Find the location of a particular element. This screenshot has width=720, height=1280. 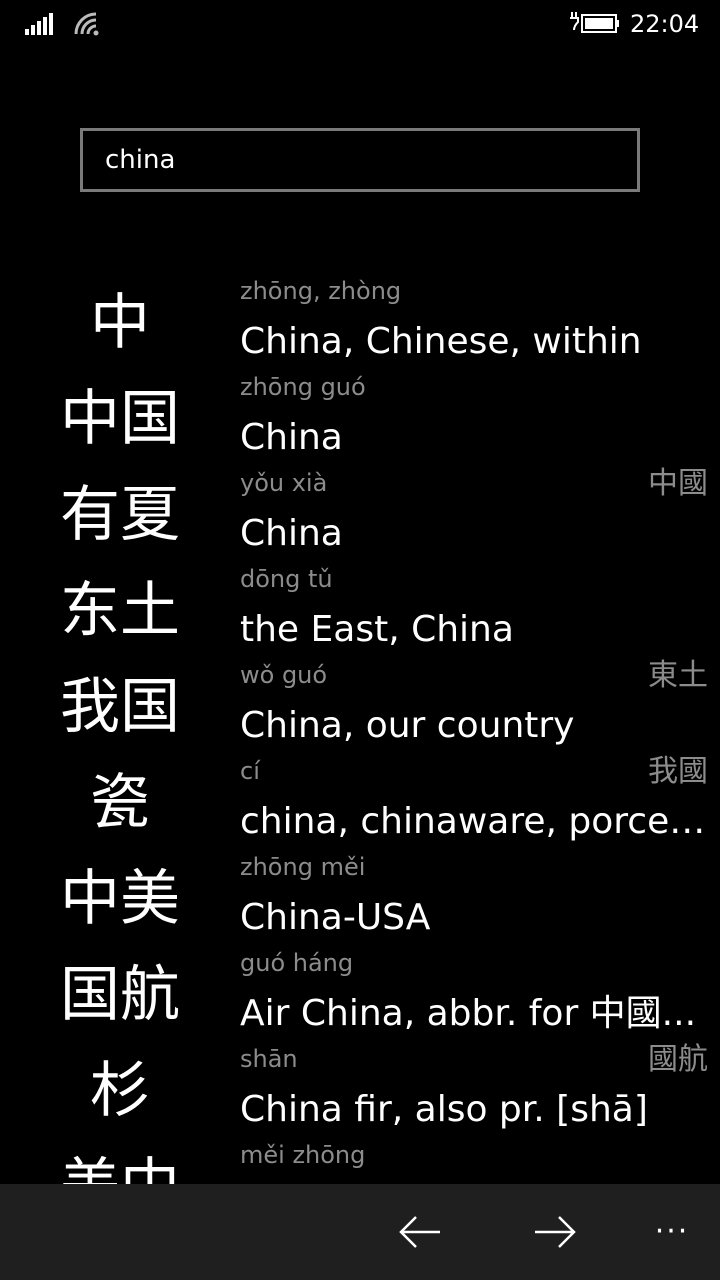

entry-pinyin: guó háng is located at coordinates (297, 963).